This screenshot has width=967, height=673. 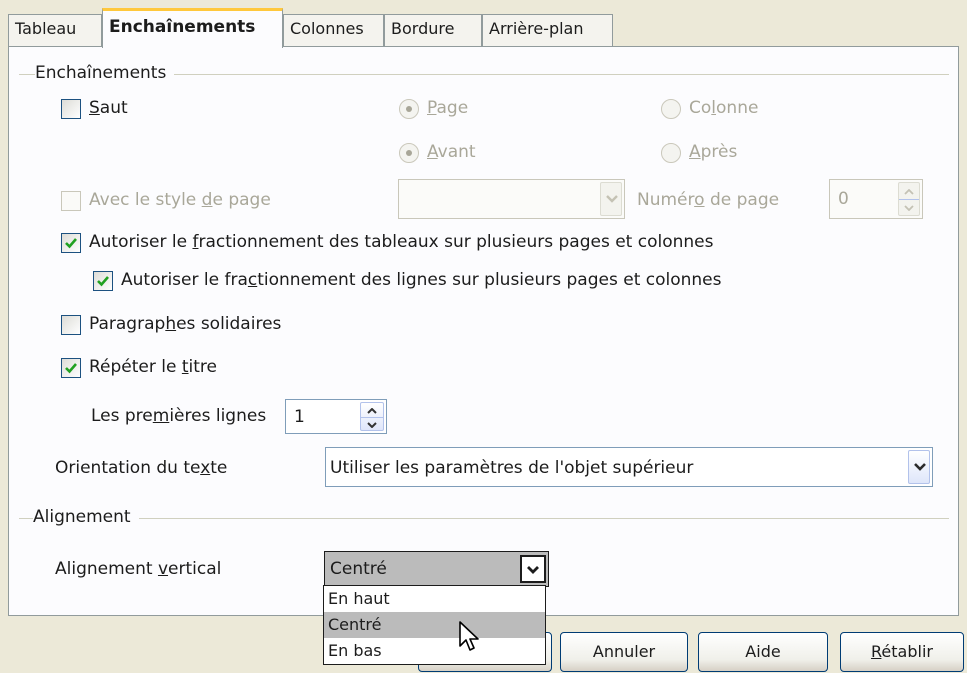 I want to click on mouse-cursor-icon, so click(x=469, y=636).